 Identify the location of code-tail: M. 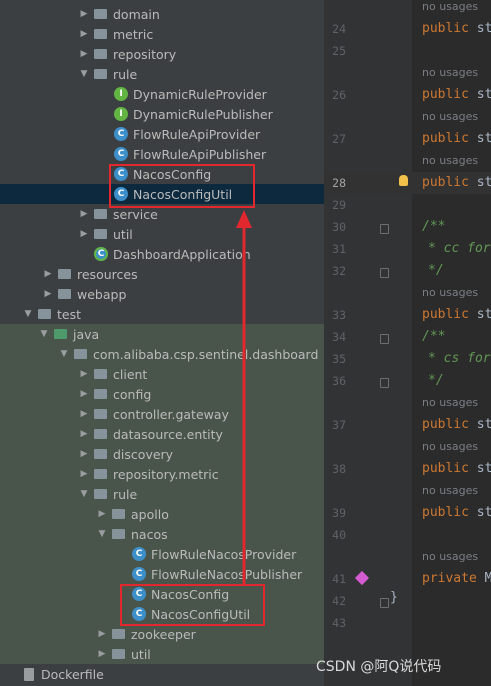
(487, 578).